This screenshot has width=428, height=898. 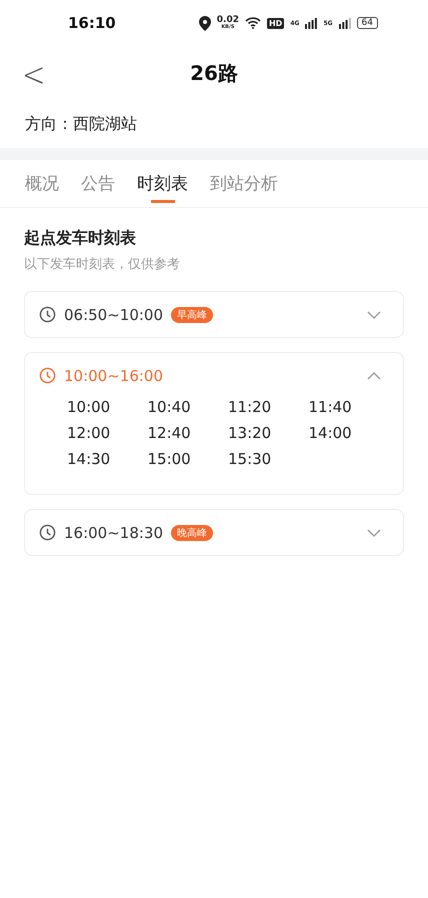 I want to click on departure-time: 14:30, so click(x=89, y=459).